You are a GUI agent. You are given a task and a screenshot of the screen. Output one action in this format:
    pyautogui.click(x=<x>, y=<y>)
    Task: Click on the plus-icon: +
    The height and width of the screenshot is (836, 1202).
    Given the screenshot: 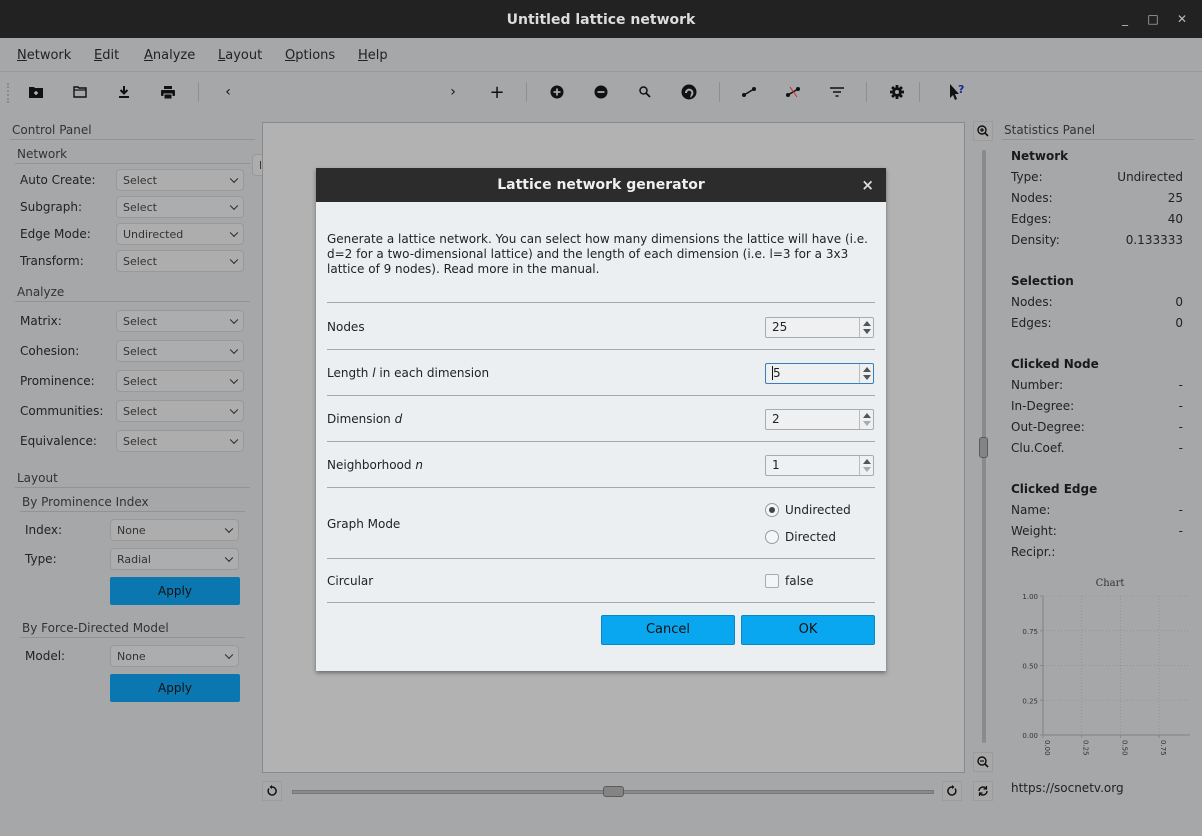 What is the action you would take?
    pyautogui.click(x=497, y=92)
    